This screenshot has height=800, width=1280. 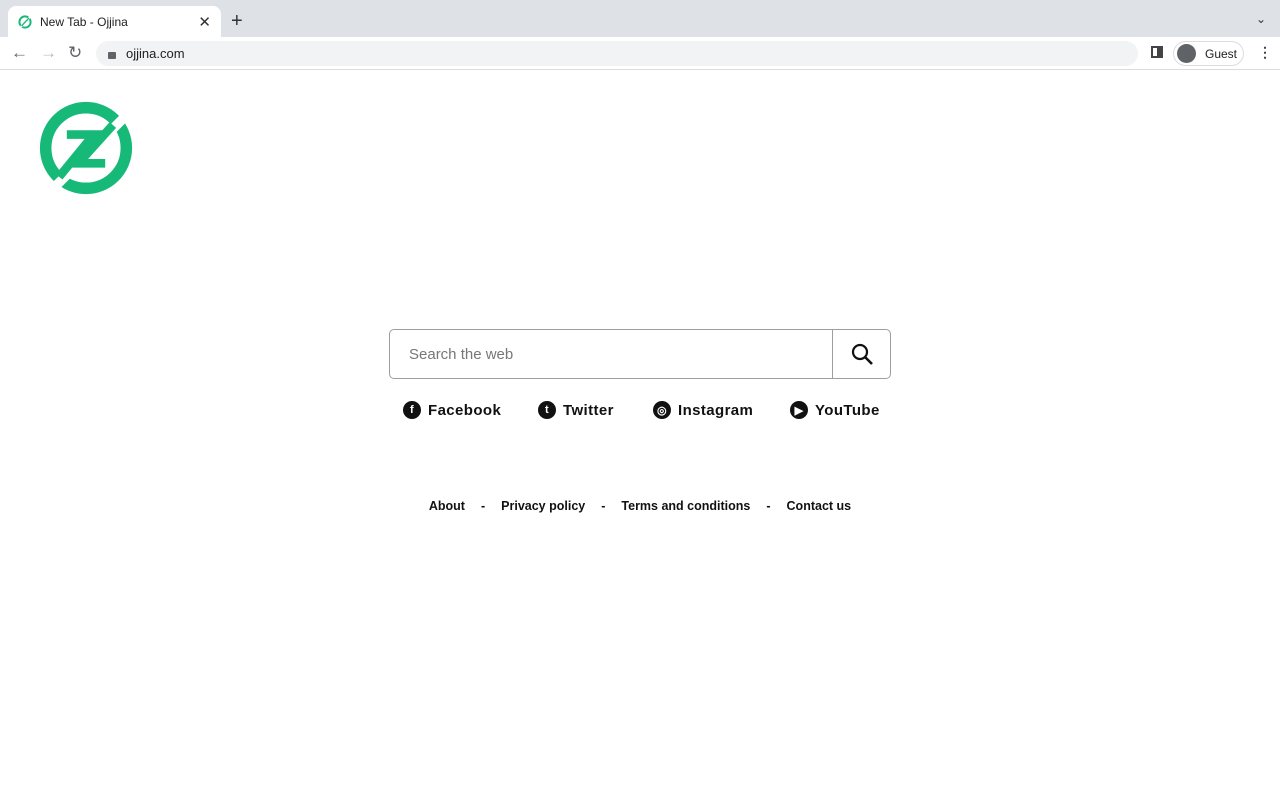 I want to click on facebook-icon: f, so click(x=412, y=410).